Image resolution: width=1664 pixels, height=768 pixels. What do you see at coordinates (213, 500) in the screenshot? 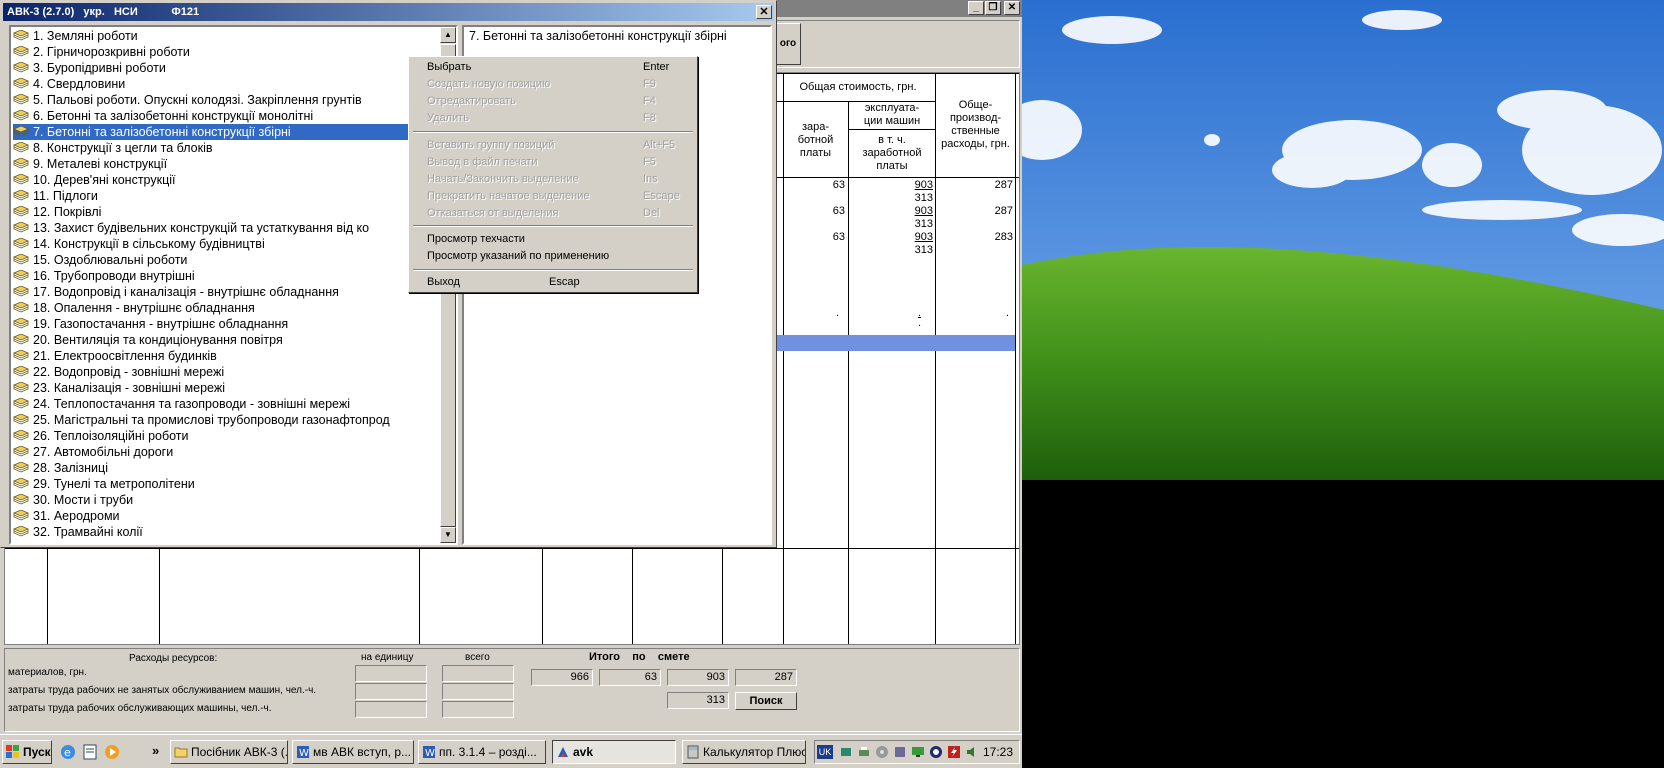
I see `tree-item: 30. Мости і труби` at bounding box center [213, 500].